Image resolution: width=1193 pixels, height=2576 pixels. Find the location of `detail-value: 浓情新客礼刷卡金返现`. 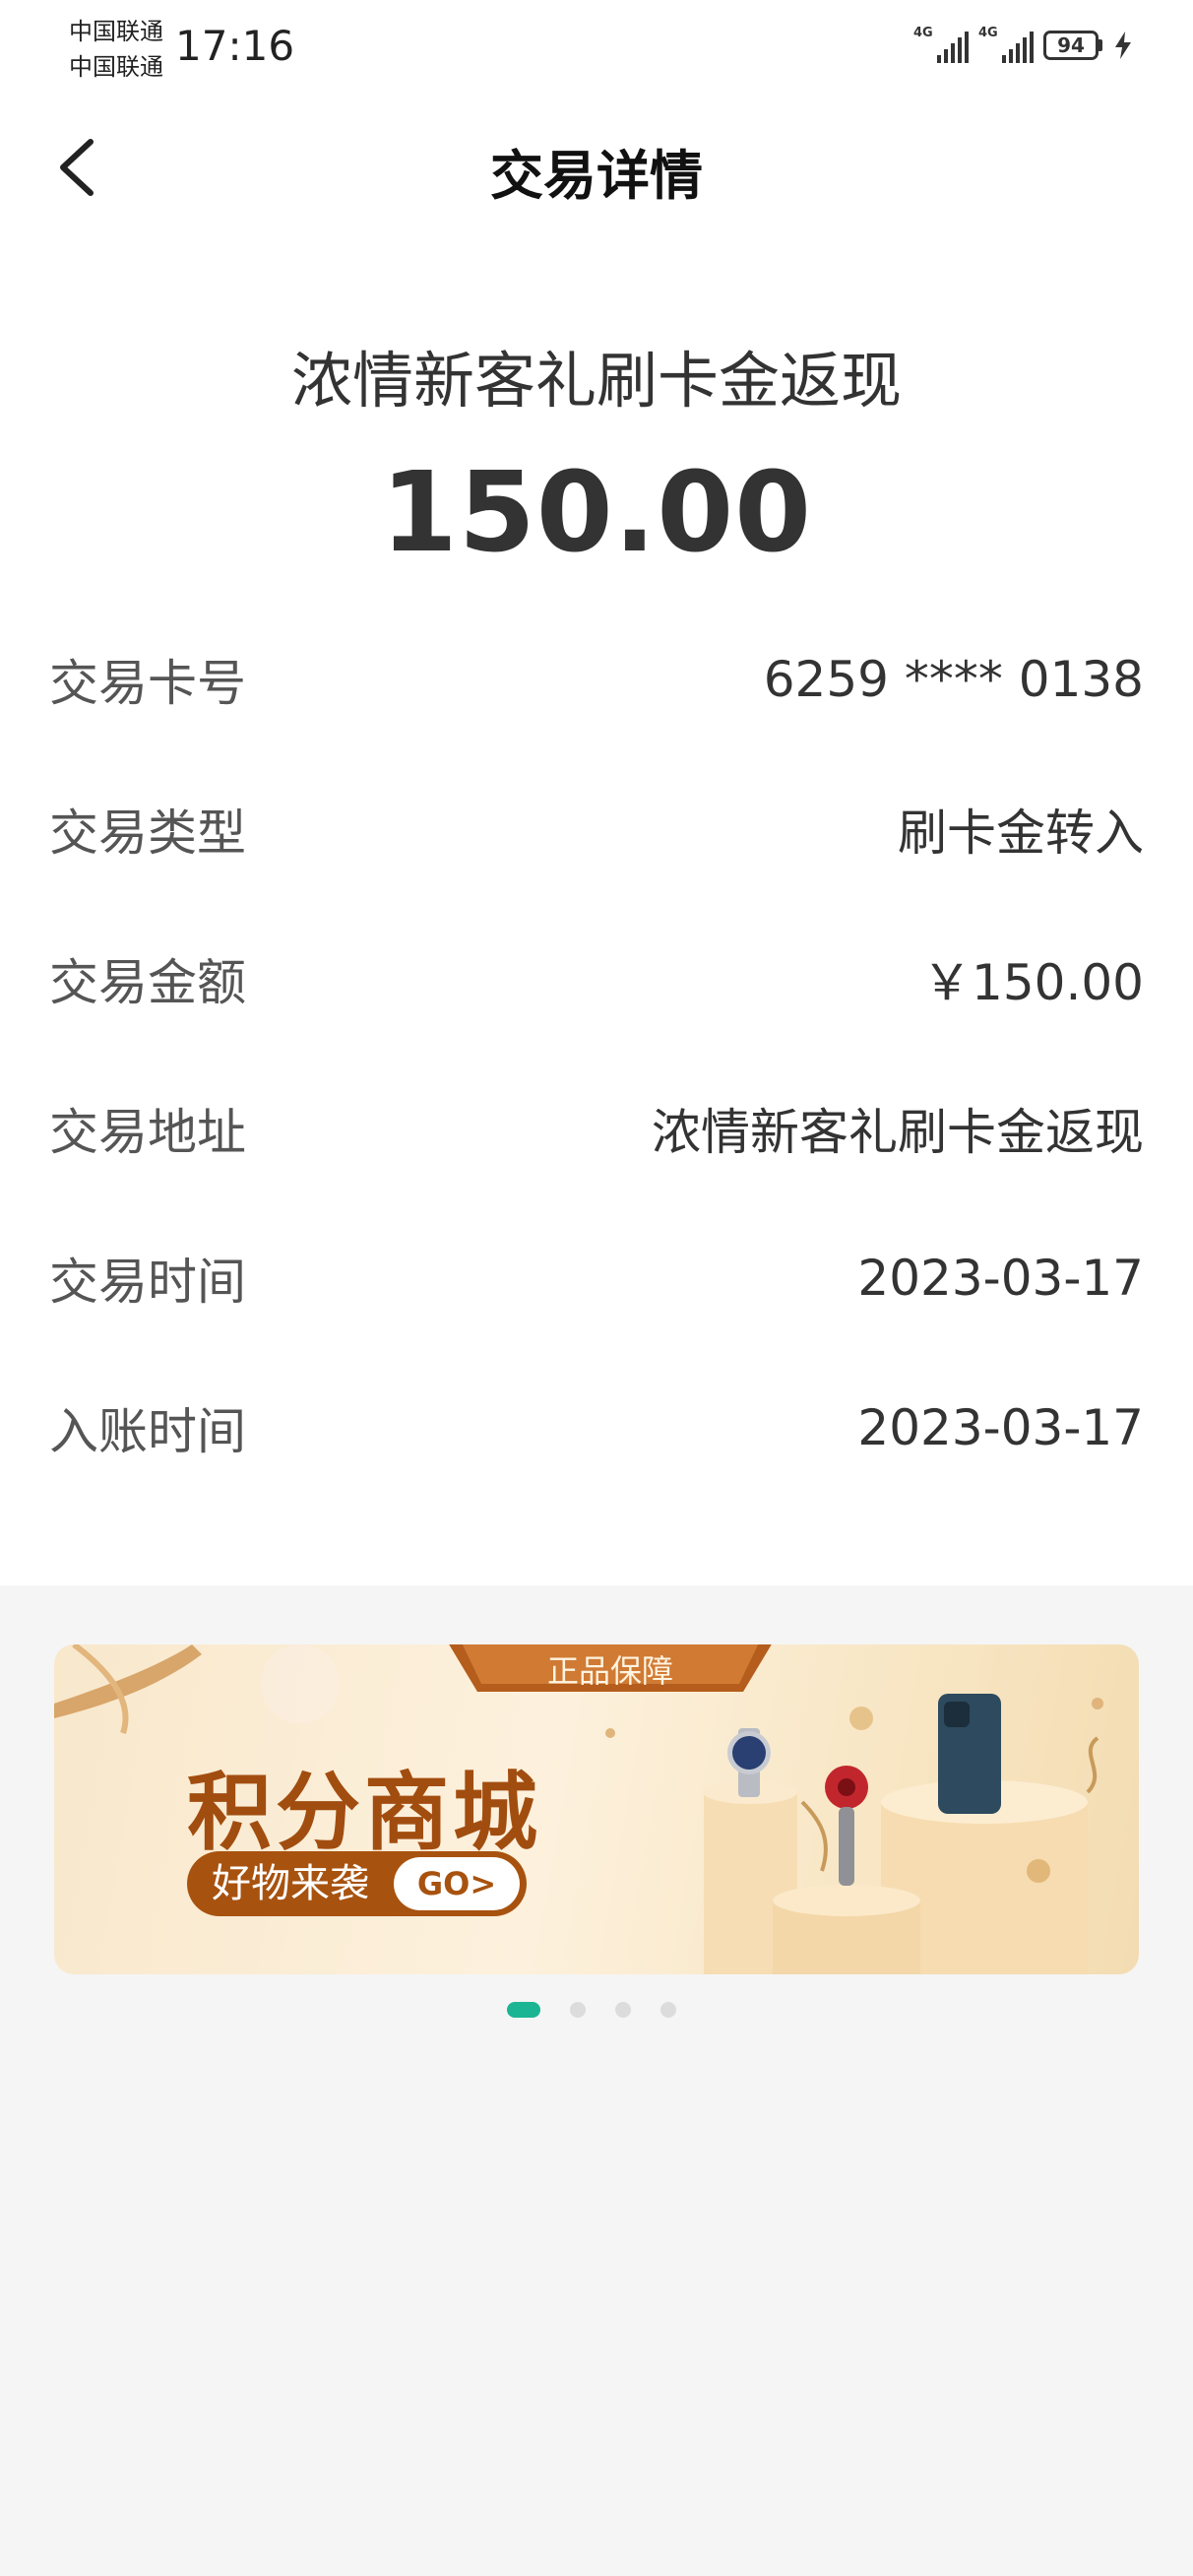

detail-value: 浓情新客礼刷卡金返现 is located at coordinates (898, 1132).